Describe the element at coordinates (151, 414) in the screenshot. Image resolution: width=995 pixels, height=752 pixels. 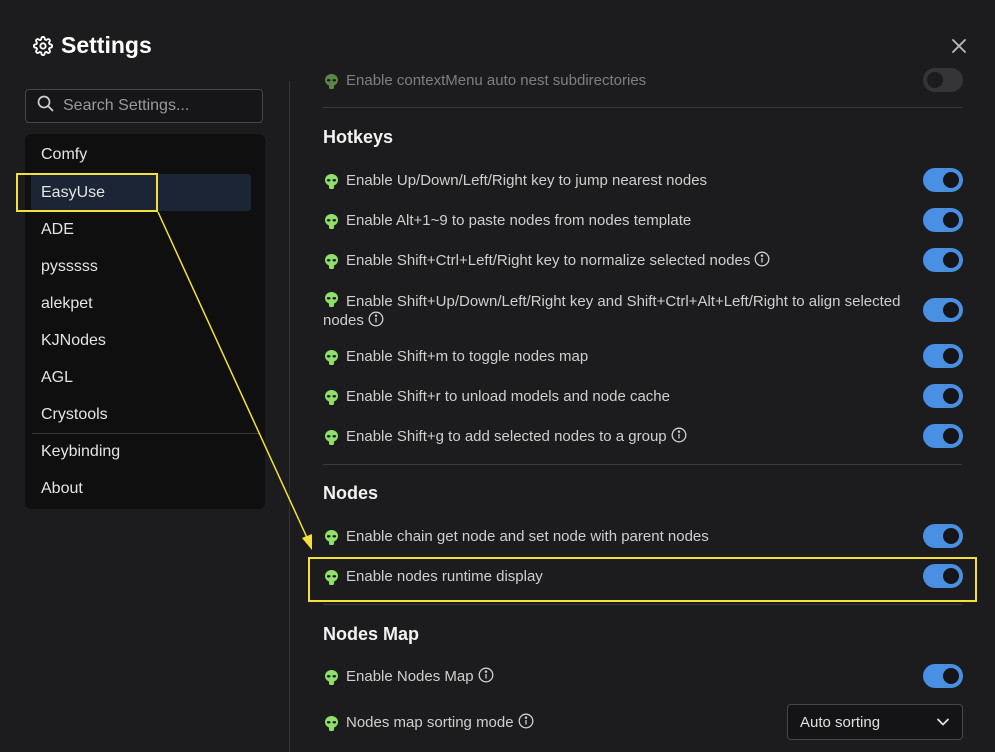
I see `sidebar-item-crystools: Crystools` at that location.